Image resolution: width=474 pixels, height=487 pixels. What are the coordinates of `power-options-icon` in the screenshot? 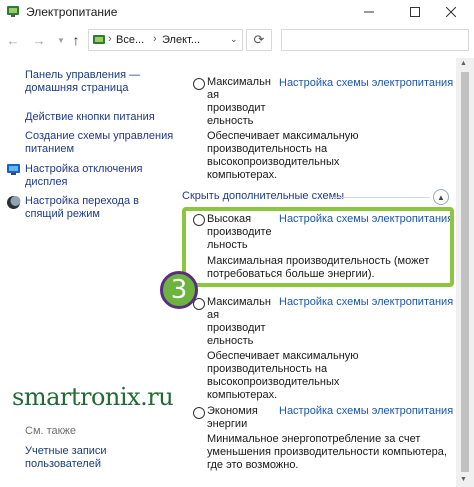 It's located at (13, 11).